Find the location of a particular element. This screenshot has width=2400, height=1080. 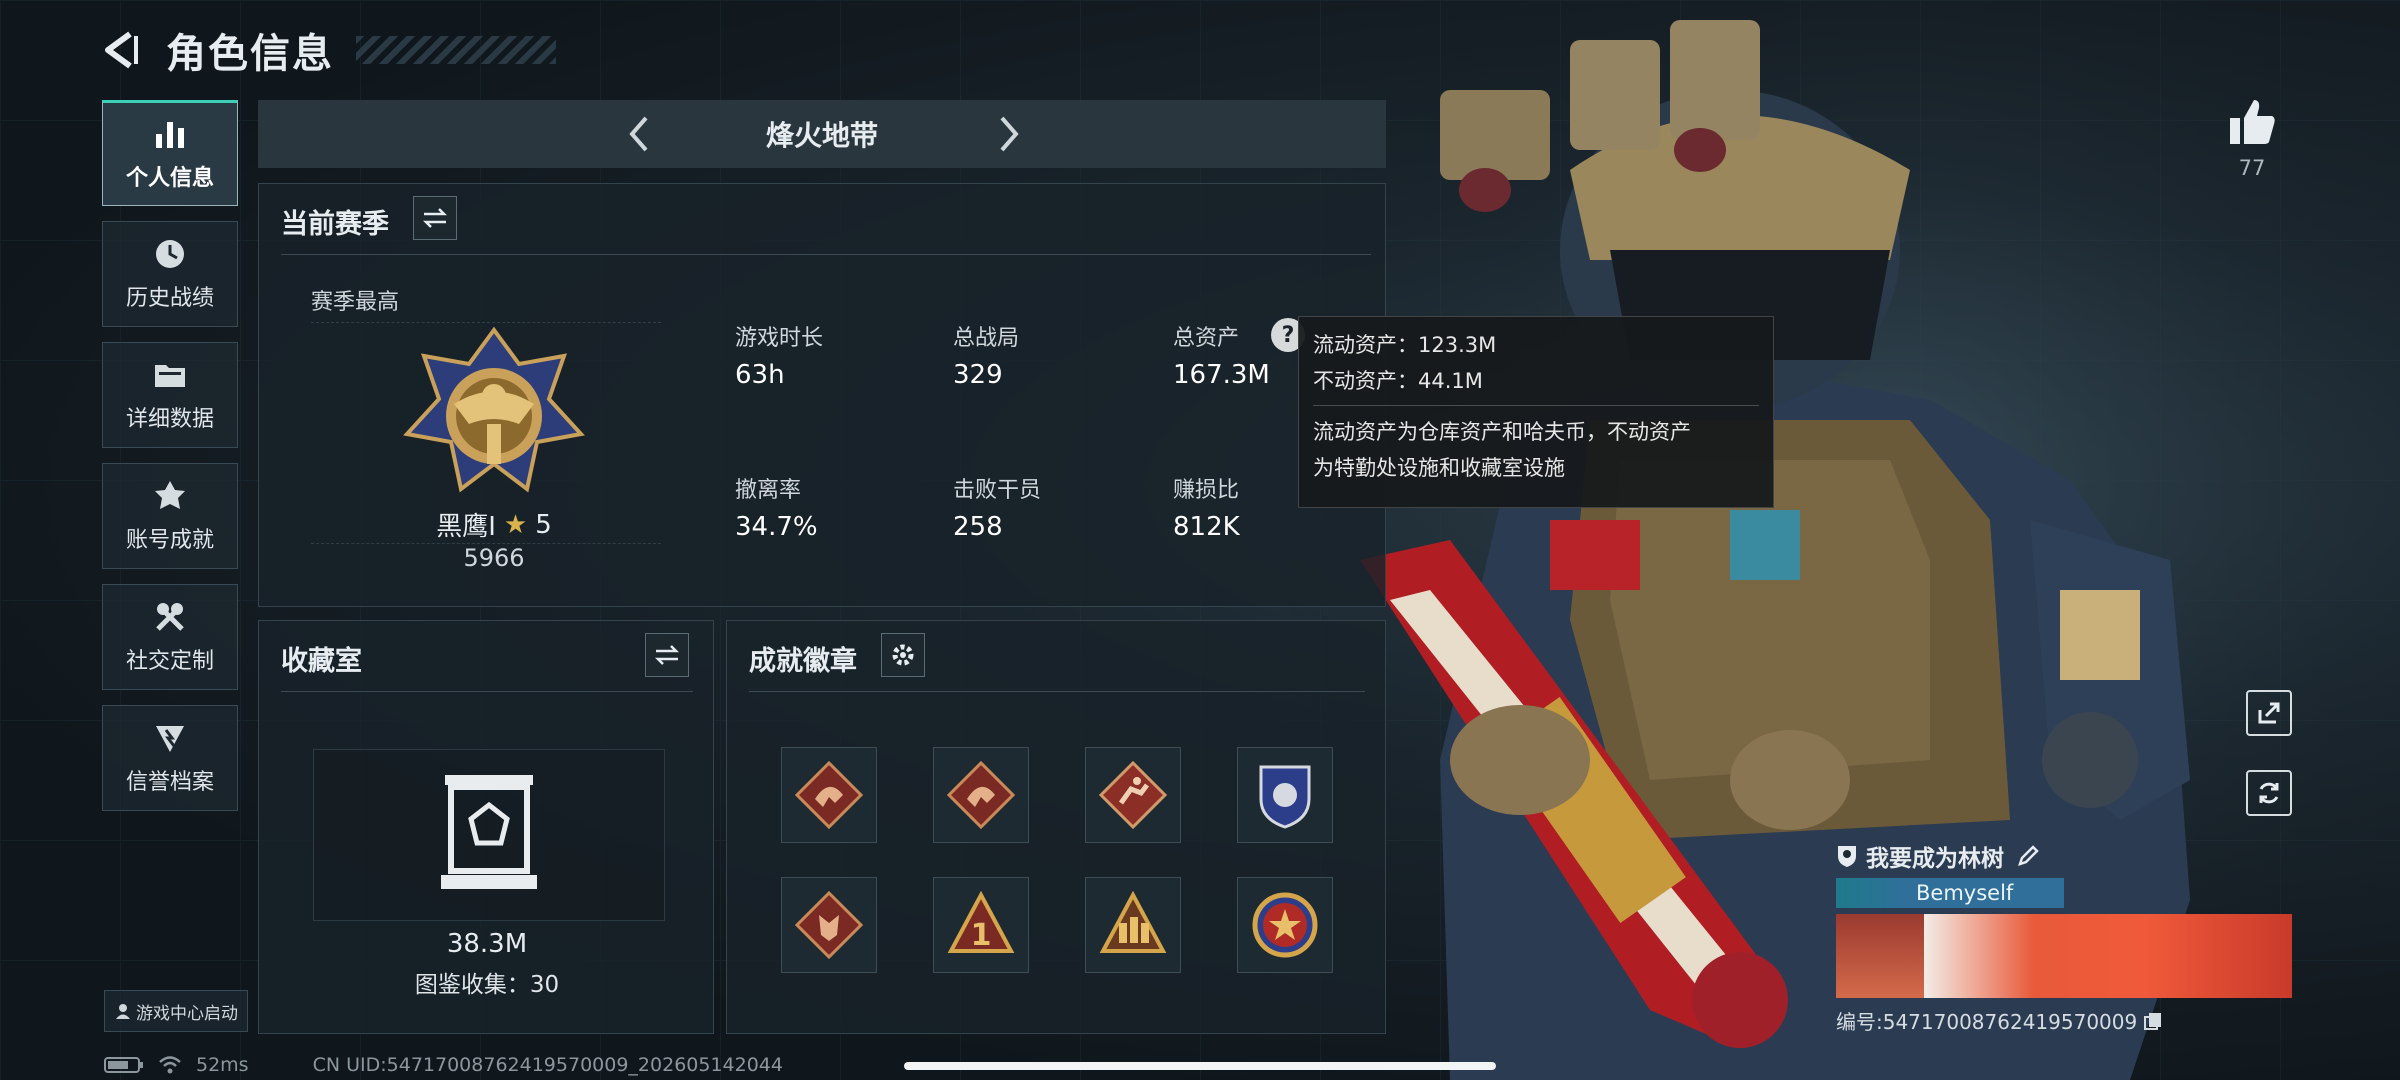

nav-item-personal-info: 个人信息 is located at coordinates (170, 153).